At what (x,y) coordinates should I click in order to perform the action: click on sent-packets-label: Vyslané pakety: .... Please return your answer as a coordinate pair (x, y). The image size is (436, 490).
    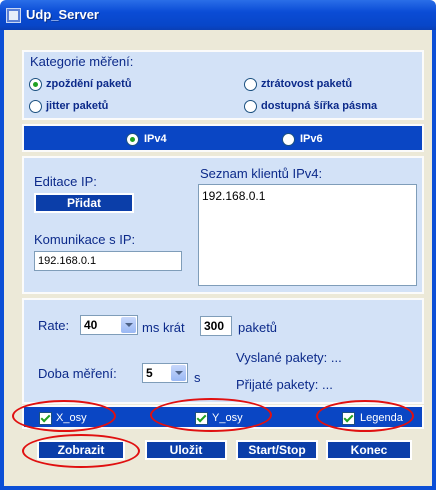
    Looking at the image, I should click on (289, 357).